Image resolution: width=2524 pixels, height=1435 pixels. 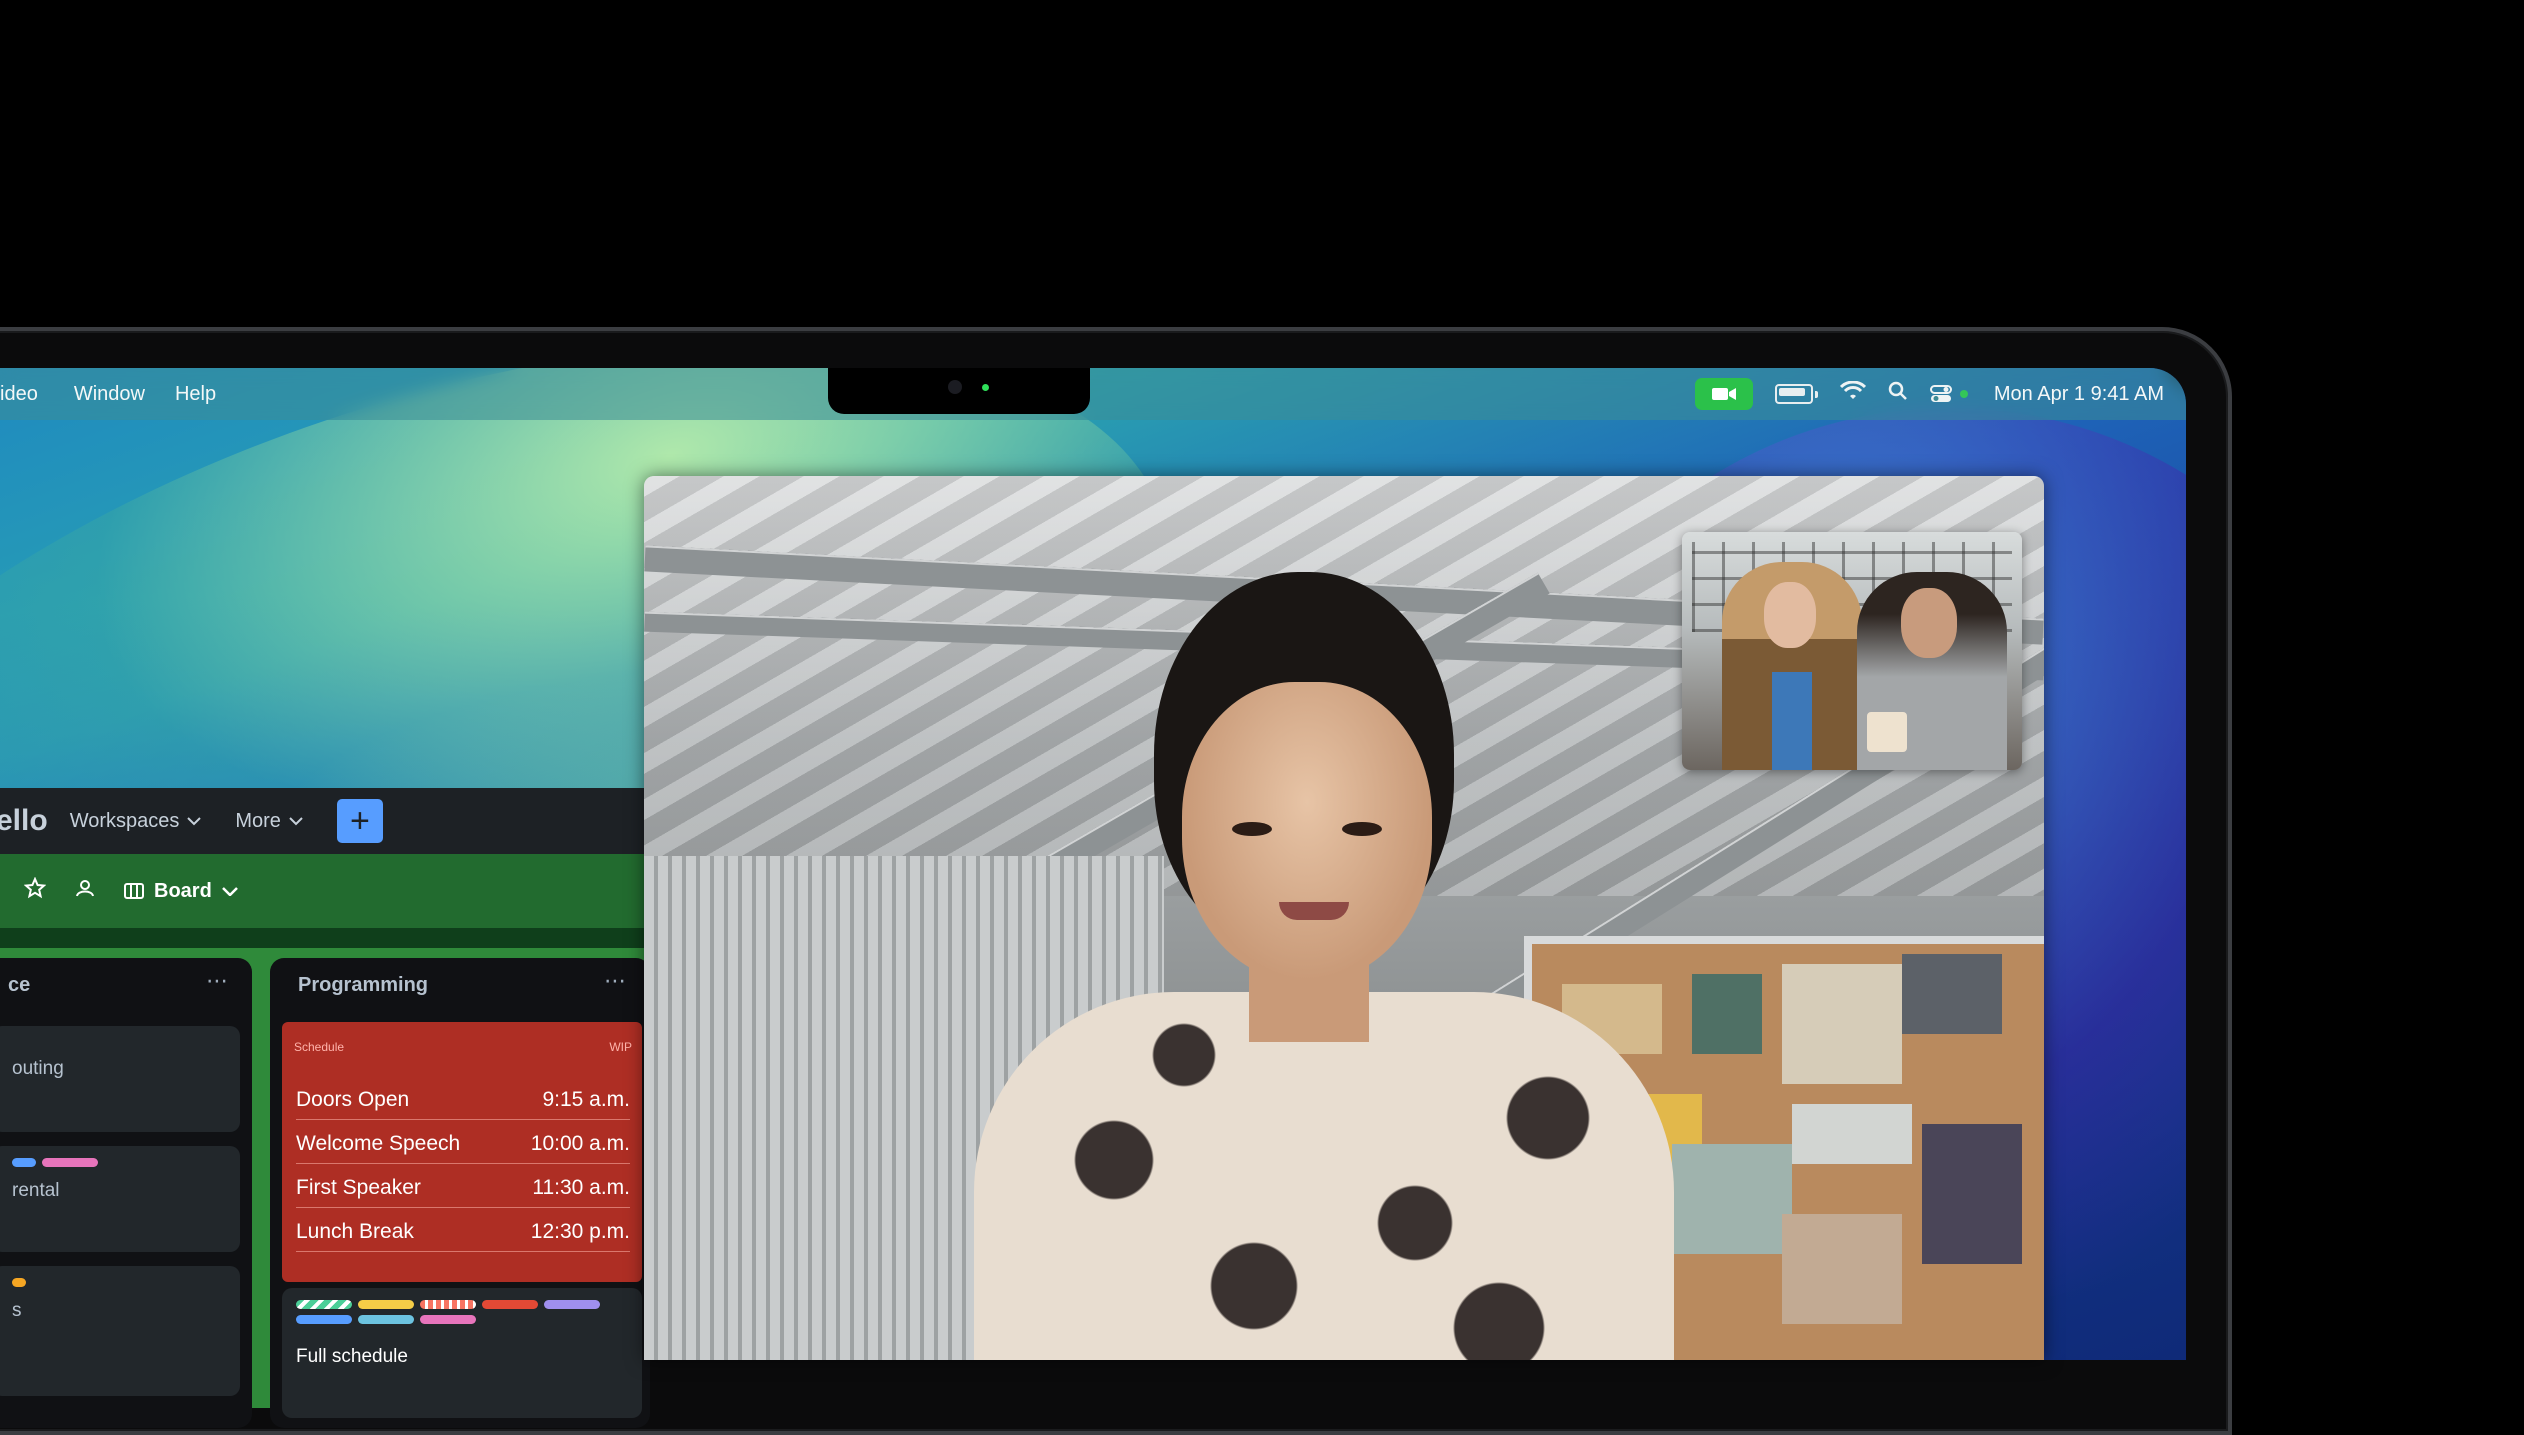 What do you see at coordinates (1898, 394) in the screenshot?
I see `search-icon` at bounding box center [1898, 394].